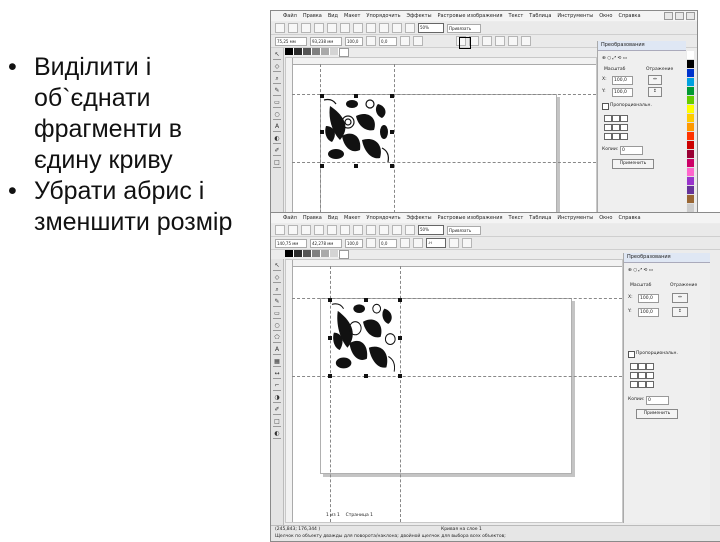 This screenshot has width=720, height=542. Describe the element at coordinates (690, 16) in the screenshot. I see `close-icon` at that location.